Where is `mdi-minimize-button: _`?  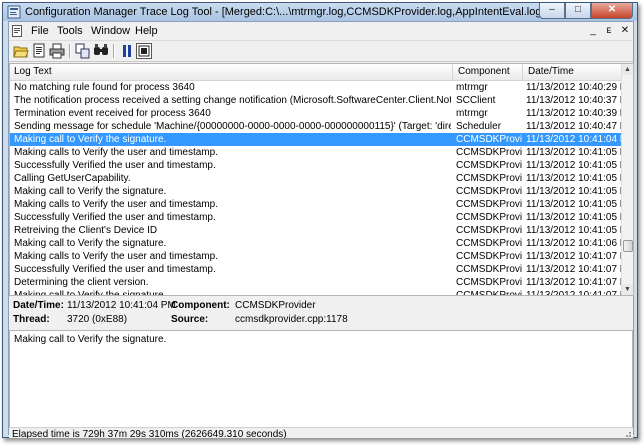 mdi-minimize-button: _ is located at coordinates (593, 31).